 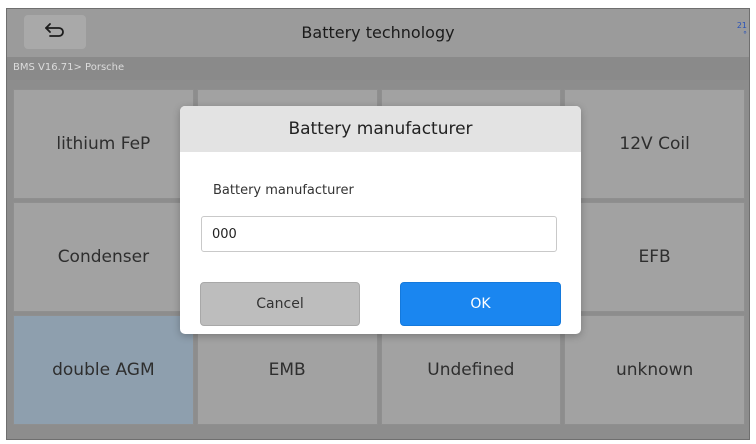 I want to click on option-tile-selected: double AGM, so click(x=103, y=370).